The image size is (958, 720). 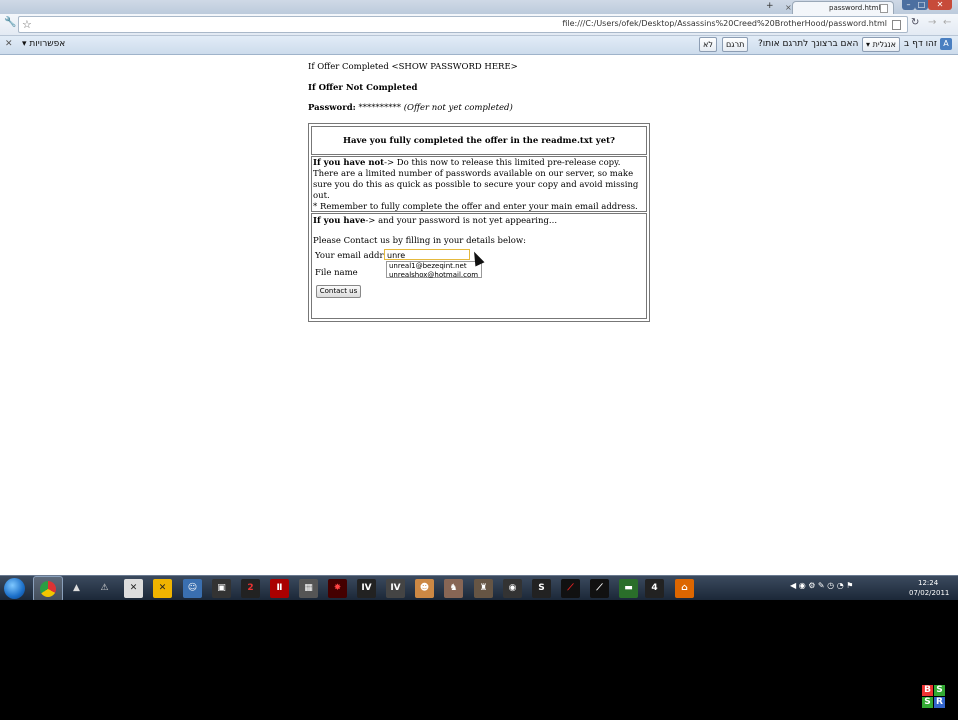 I want to click on minimize-icon: –, so click(x=908, y=5).